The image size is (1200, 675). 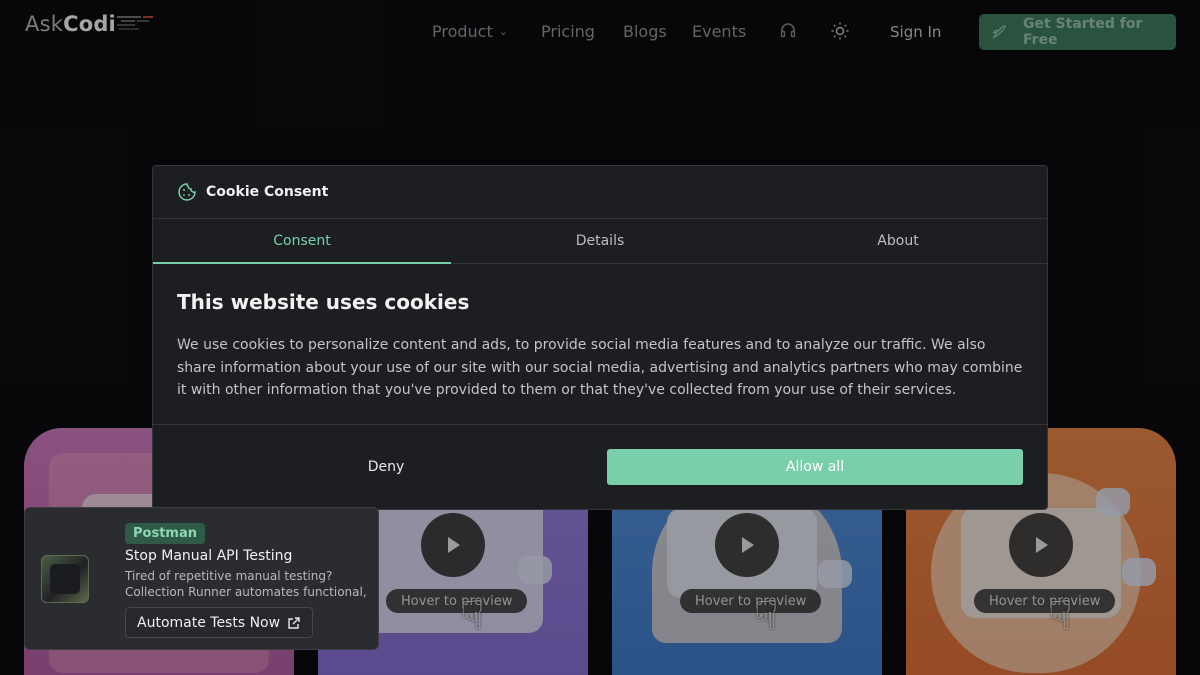 What do you see at coordinates (209, 622) in the screenshot?
I see `automate-tests-label: Automate Tests Now` at bounding box center [209, 622].